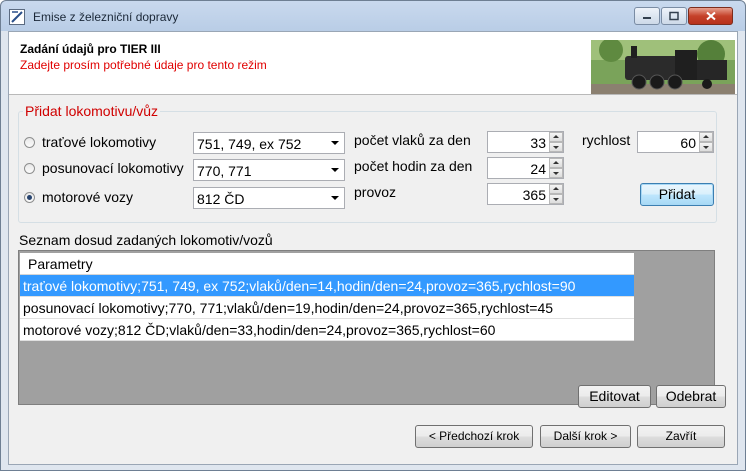 The width and height of the screenshot is (746, 471). I want to click on maximize-button, so click(674, 16).